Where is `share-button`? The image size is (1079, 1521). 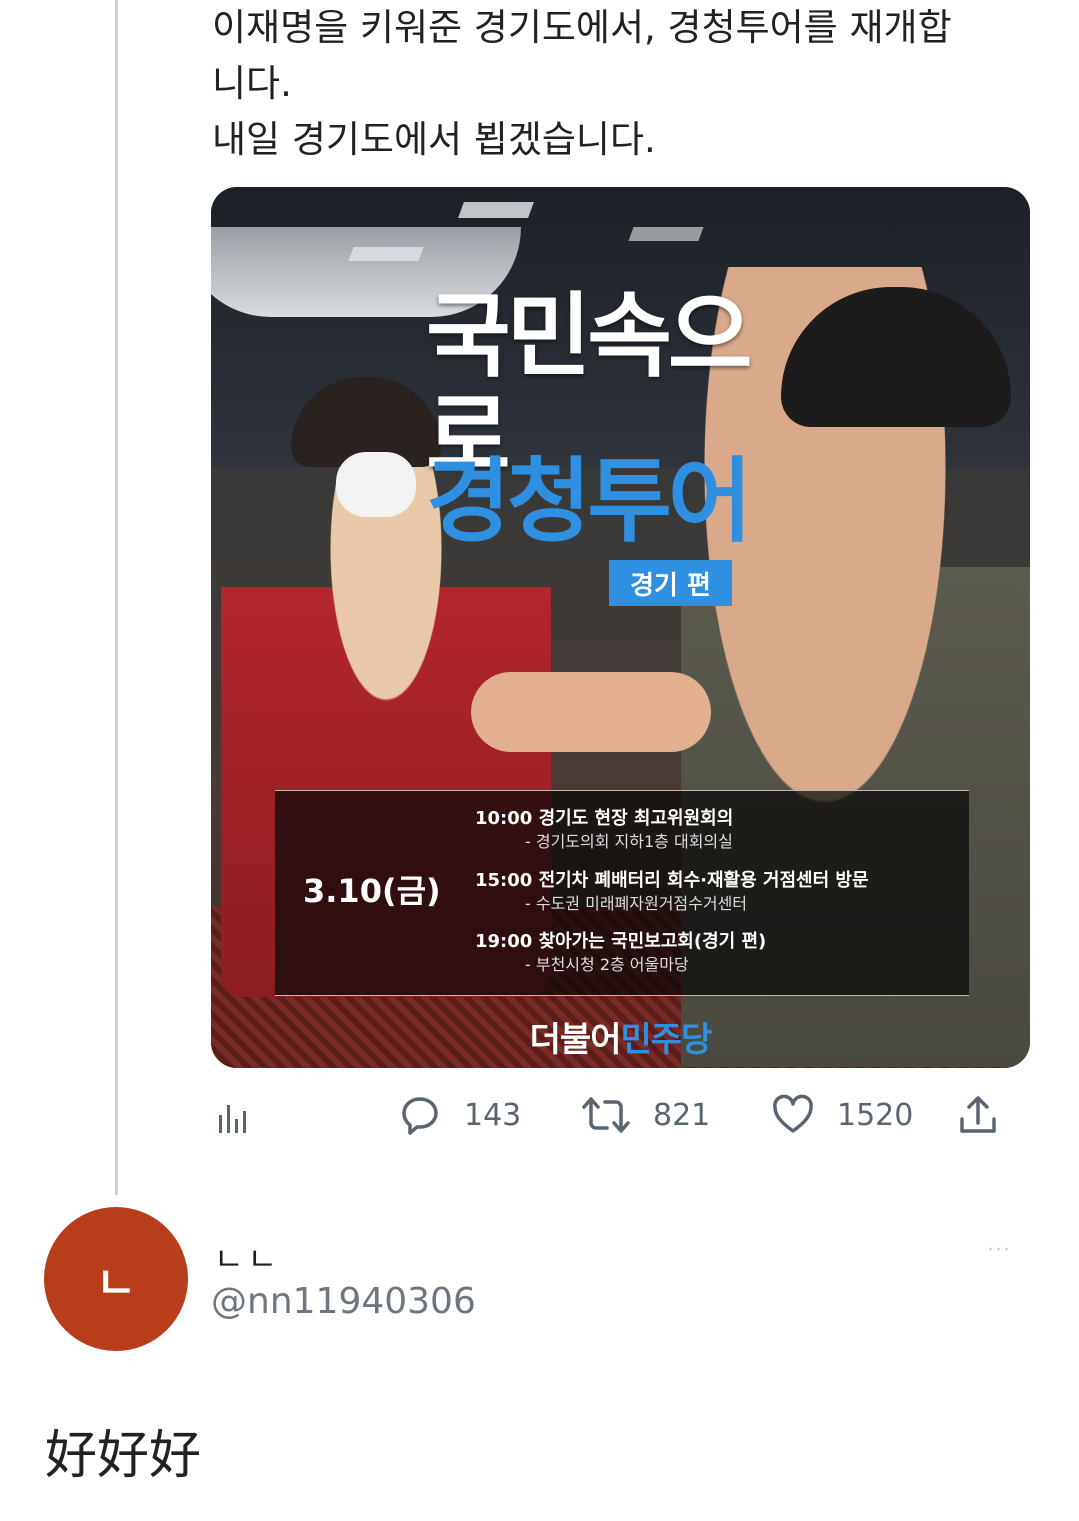
share-button is located at coordinates (978, 1115).